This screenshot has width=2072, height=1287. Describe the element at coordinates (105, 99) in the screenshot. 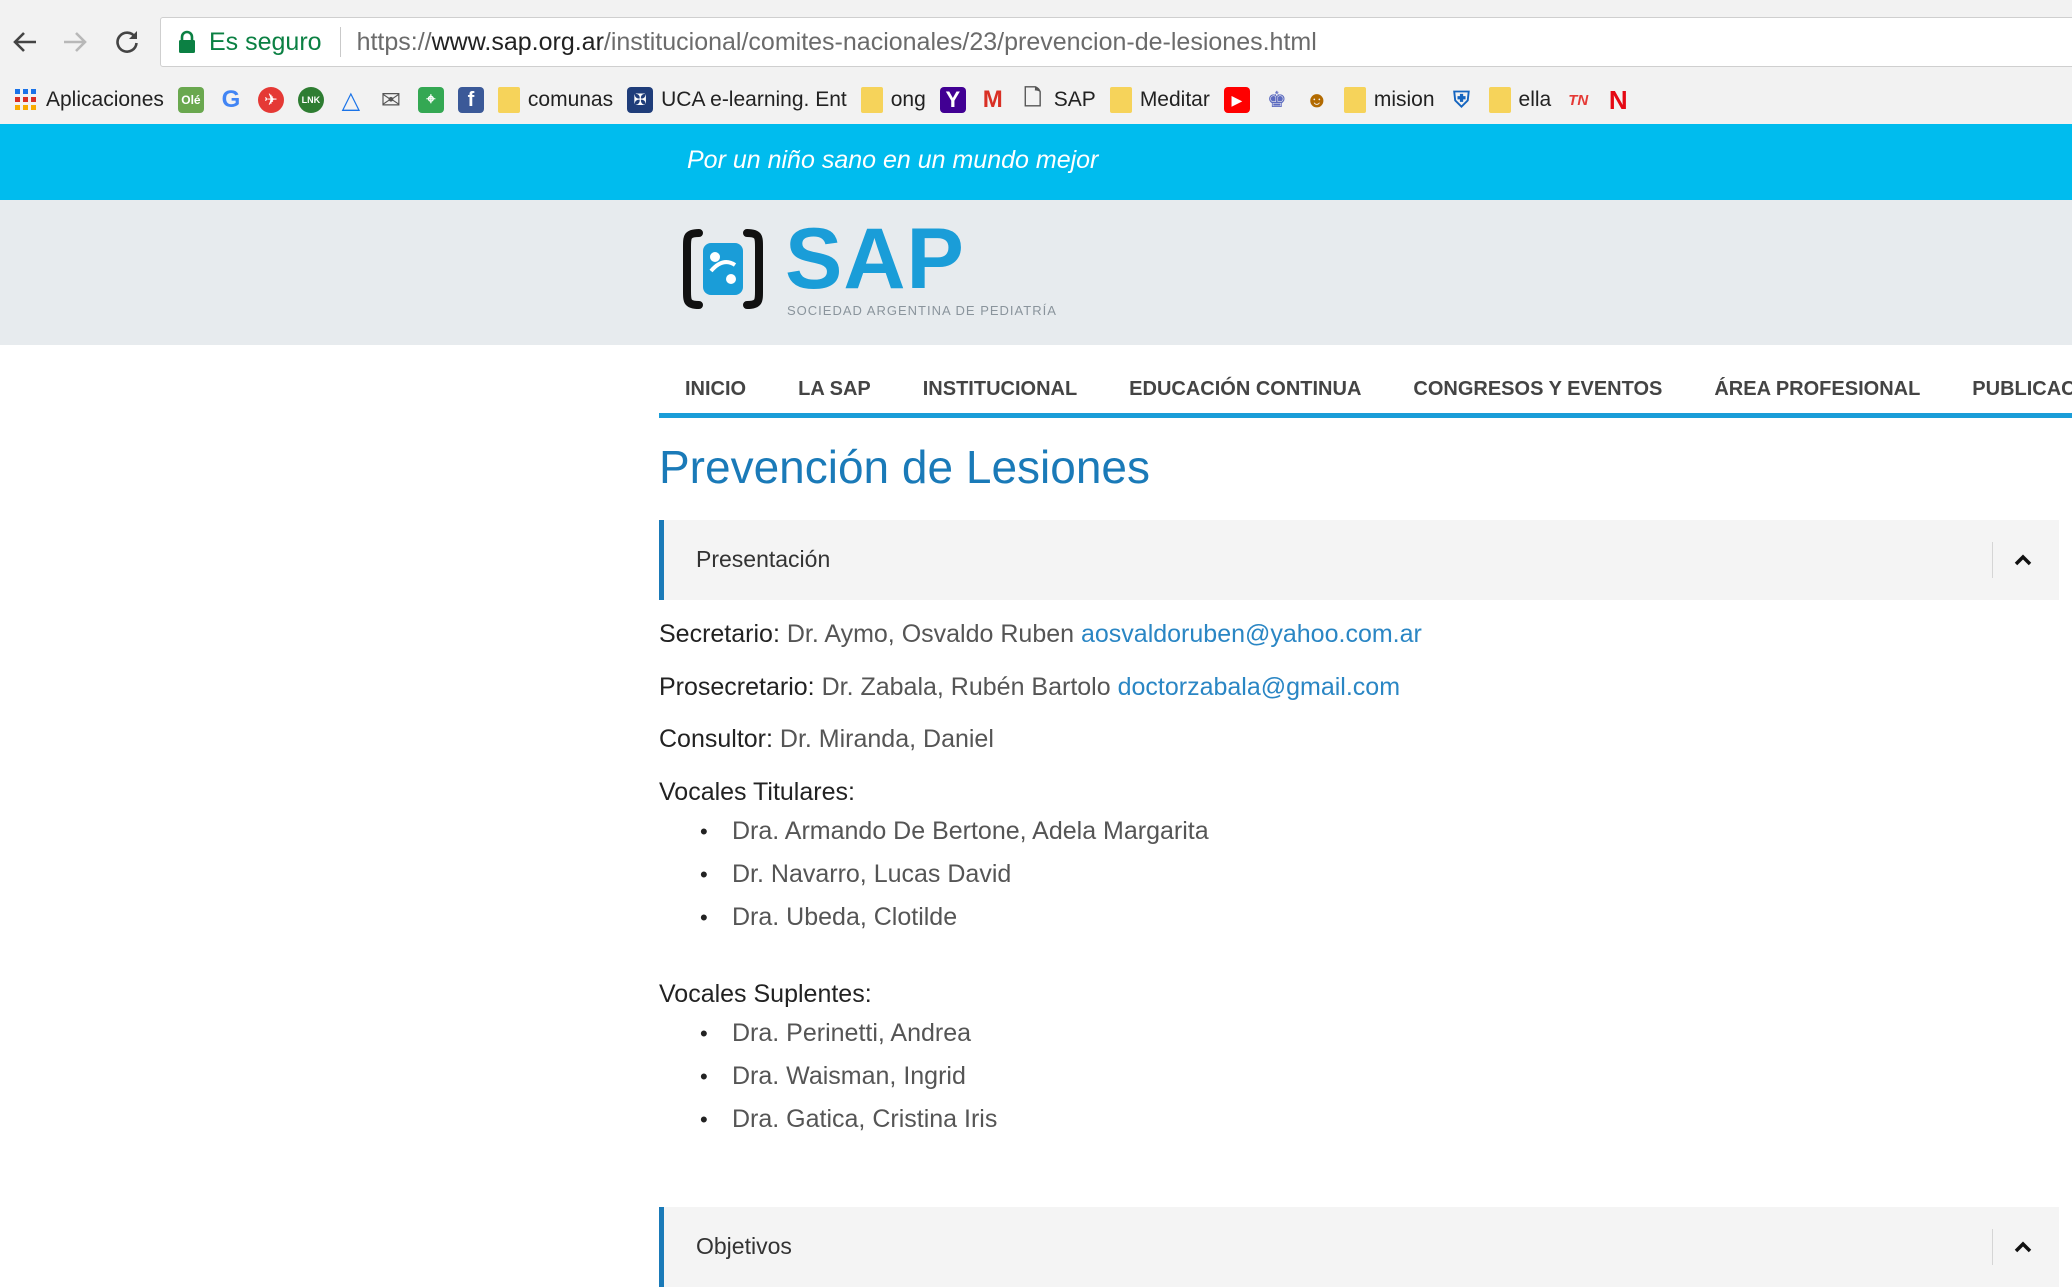

I see `bookmark-apps-label: Aplicaciones` at that location.